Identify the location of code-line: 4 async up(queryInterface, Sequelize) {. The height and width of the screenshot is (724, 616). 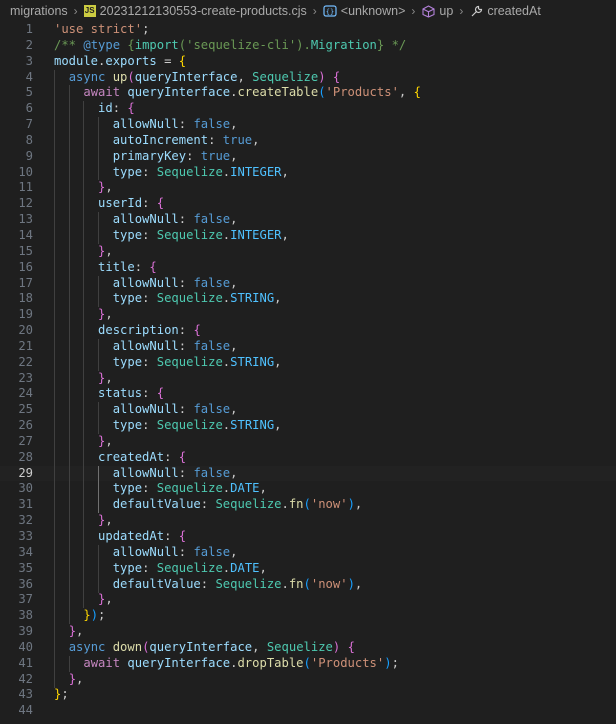
(308, 78).